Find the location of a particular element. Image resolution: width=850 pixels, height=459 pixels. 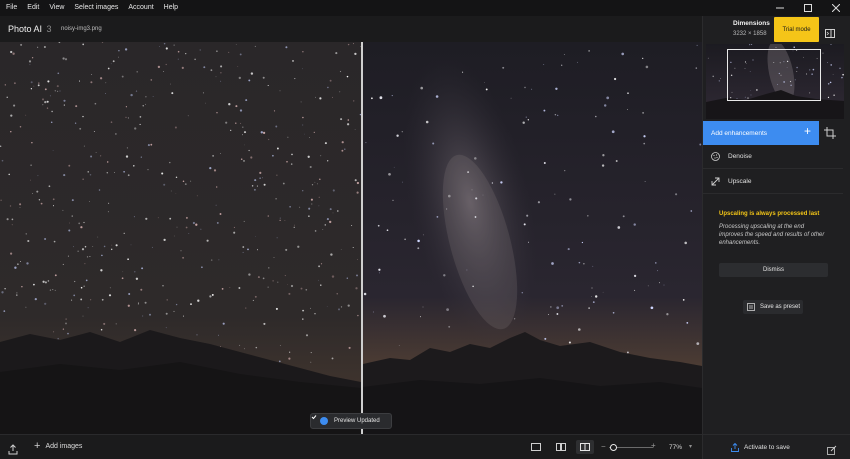

zoom-level: 77% is located at coordinates (675, 447).